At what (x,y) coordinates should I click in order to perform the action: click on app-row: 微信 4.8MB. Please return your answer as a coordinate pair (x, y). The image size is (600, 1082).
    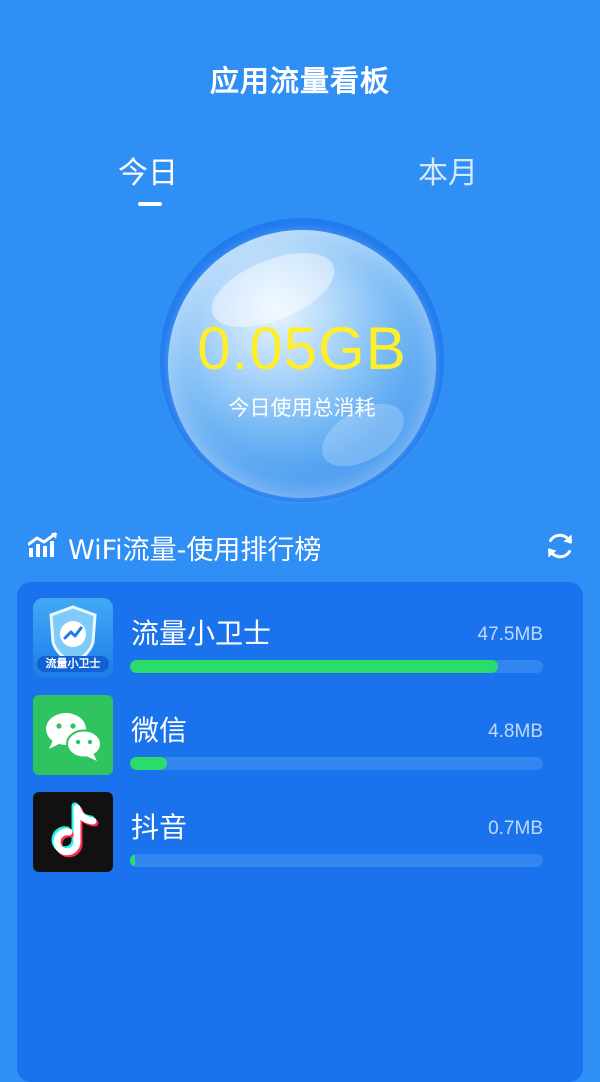
    Looking at the image, I should click on (300, 737).